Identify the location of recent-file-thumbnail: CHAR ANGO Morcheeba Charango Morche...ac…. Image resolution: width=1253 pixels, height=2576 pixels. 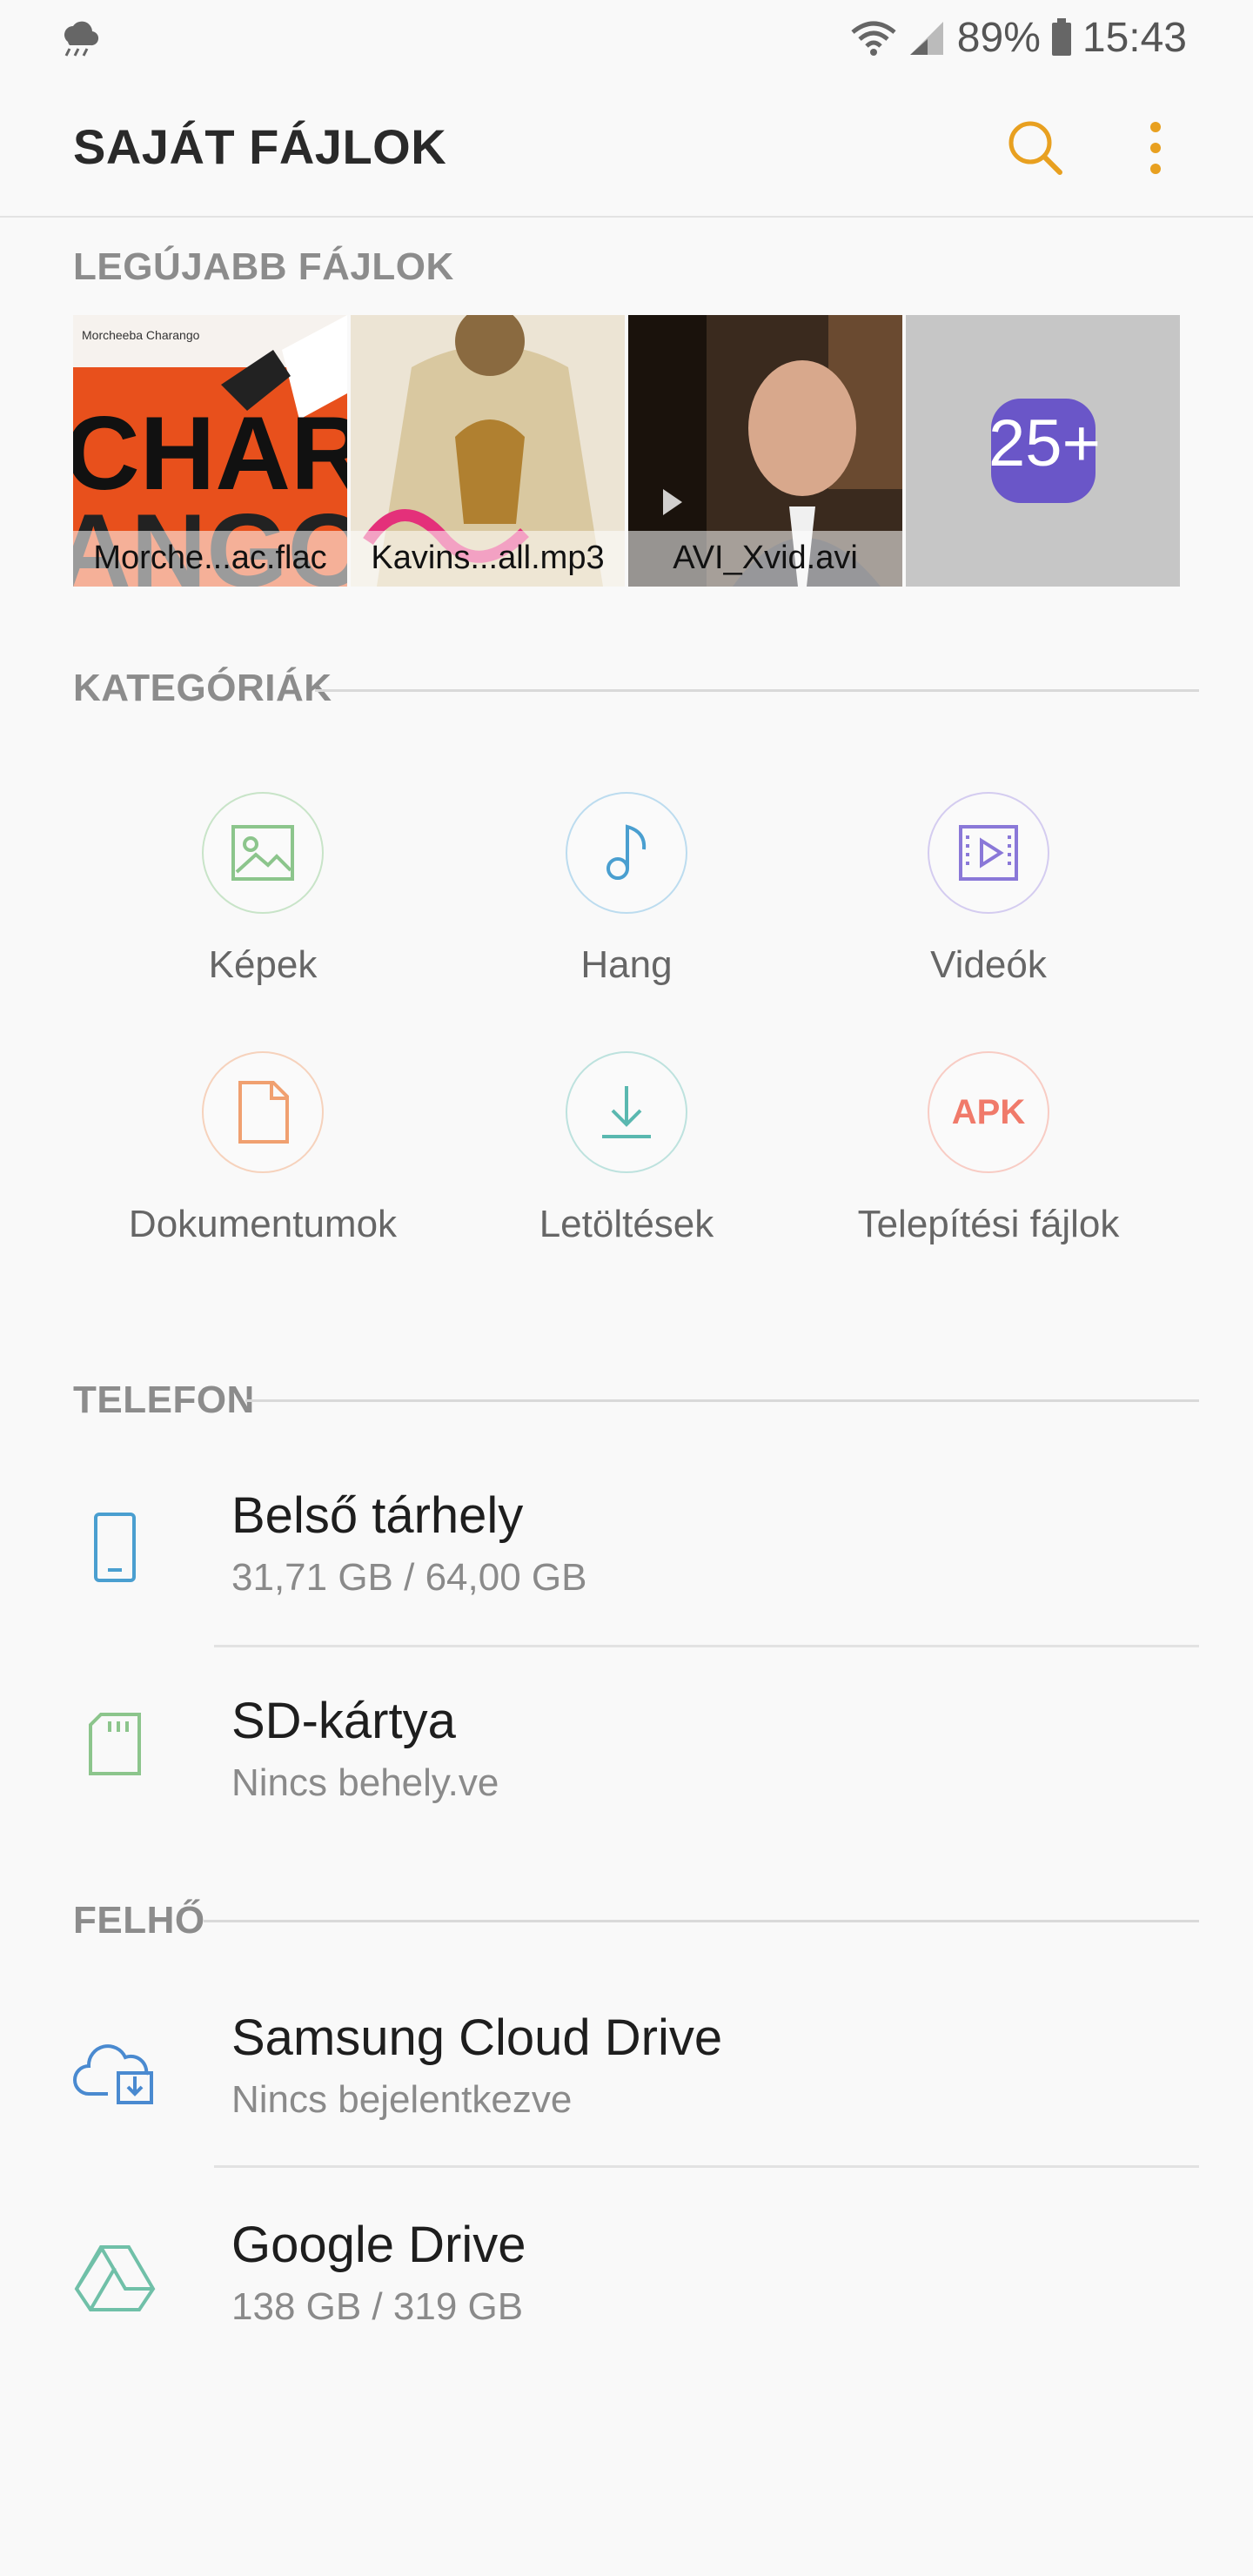
(210, 451).